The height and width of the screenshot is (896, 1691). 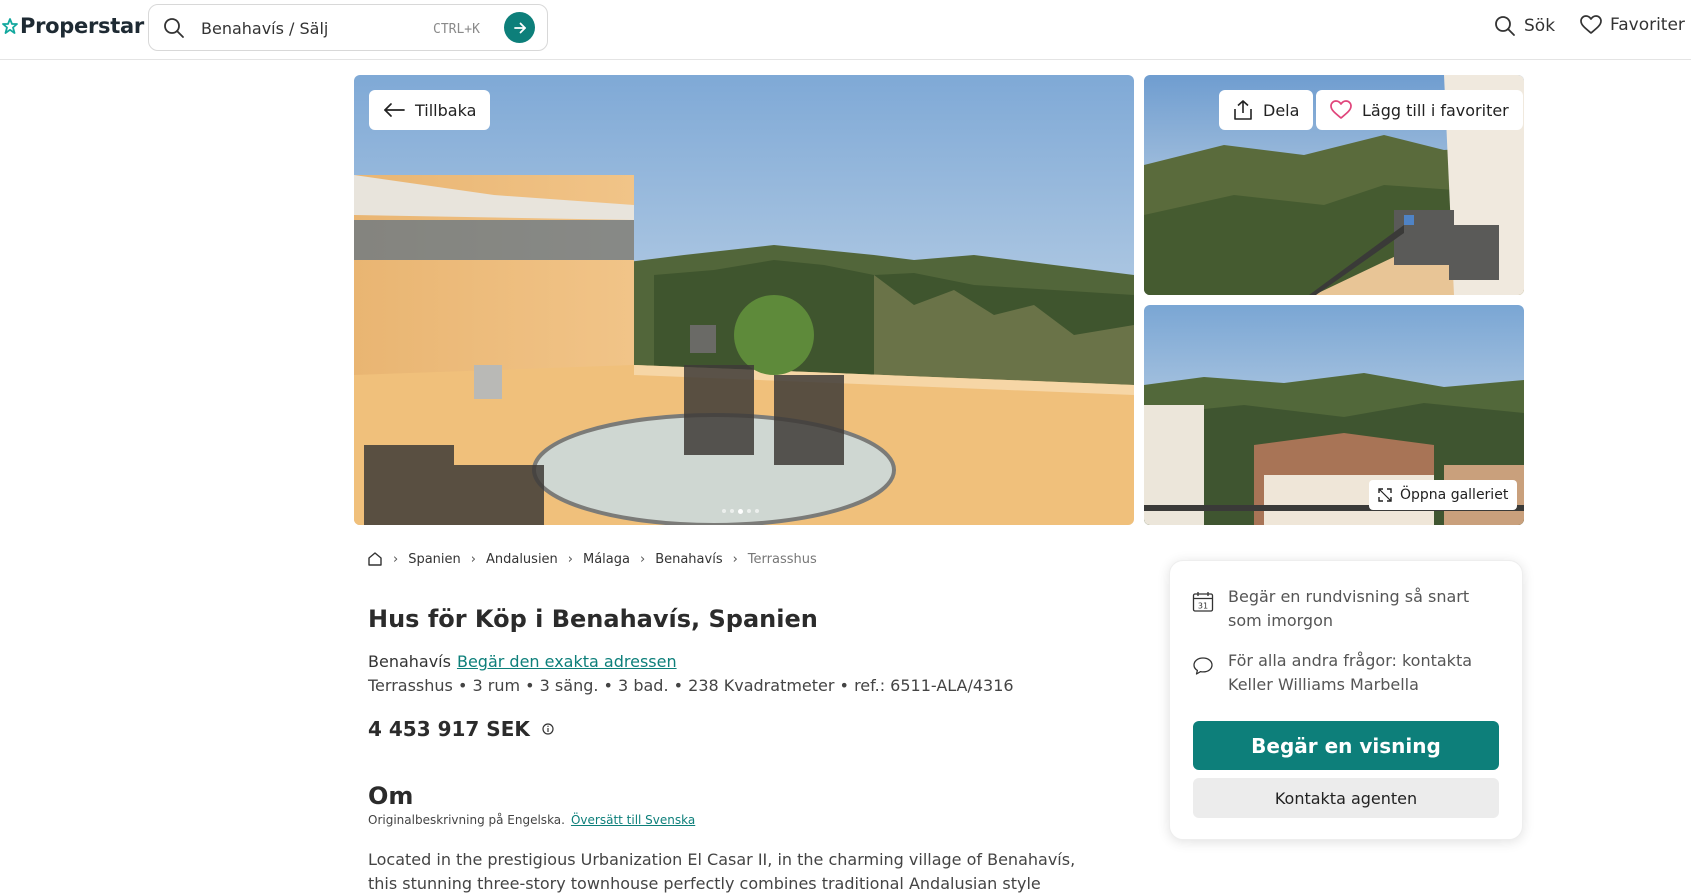 I want to click on add-to-favorites-label: Lägg till i favoriter, so click(x=1435, y=110).